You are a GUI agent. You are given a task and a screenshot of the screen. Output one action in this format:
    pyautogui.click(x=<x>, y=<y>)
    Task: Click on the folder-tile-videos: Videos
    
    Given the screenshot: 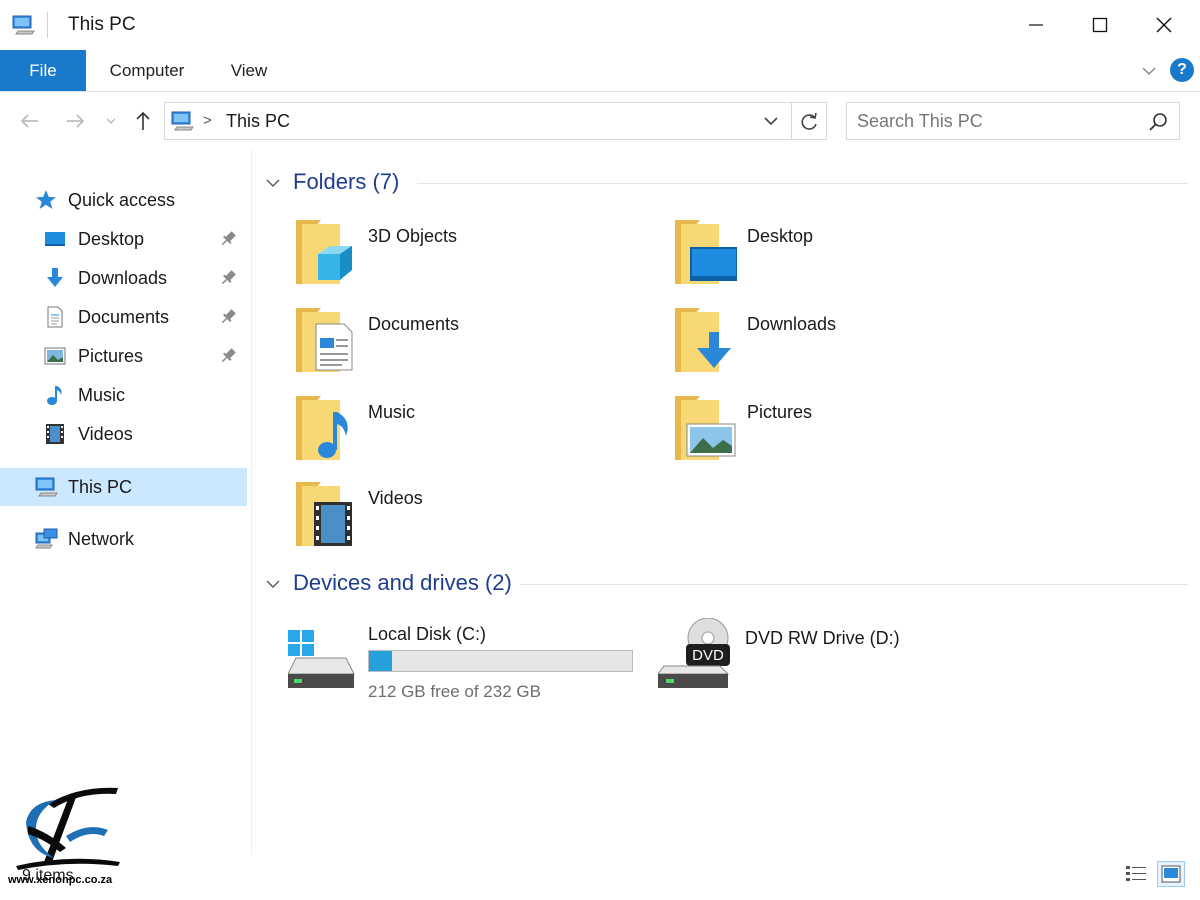 What is the action you would take?
    pyautogui.click(x=474, y=520)
    